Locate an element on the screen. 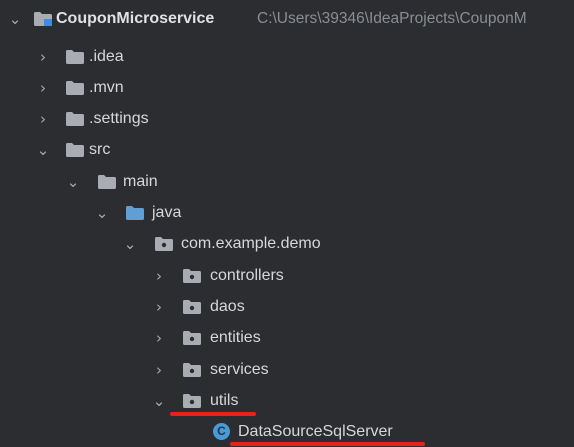 Image resolution: width=574 pixels, height=447 pixels. tree-row-mvn: › .mvn is located at coordinates (287, 88).